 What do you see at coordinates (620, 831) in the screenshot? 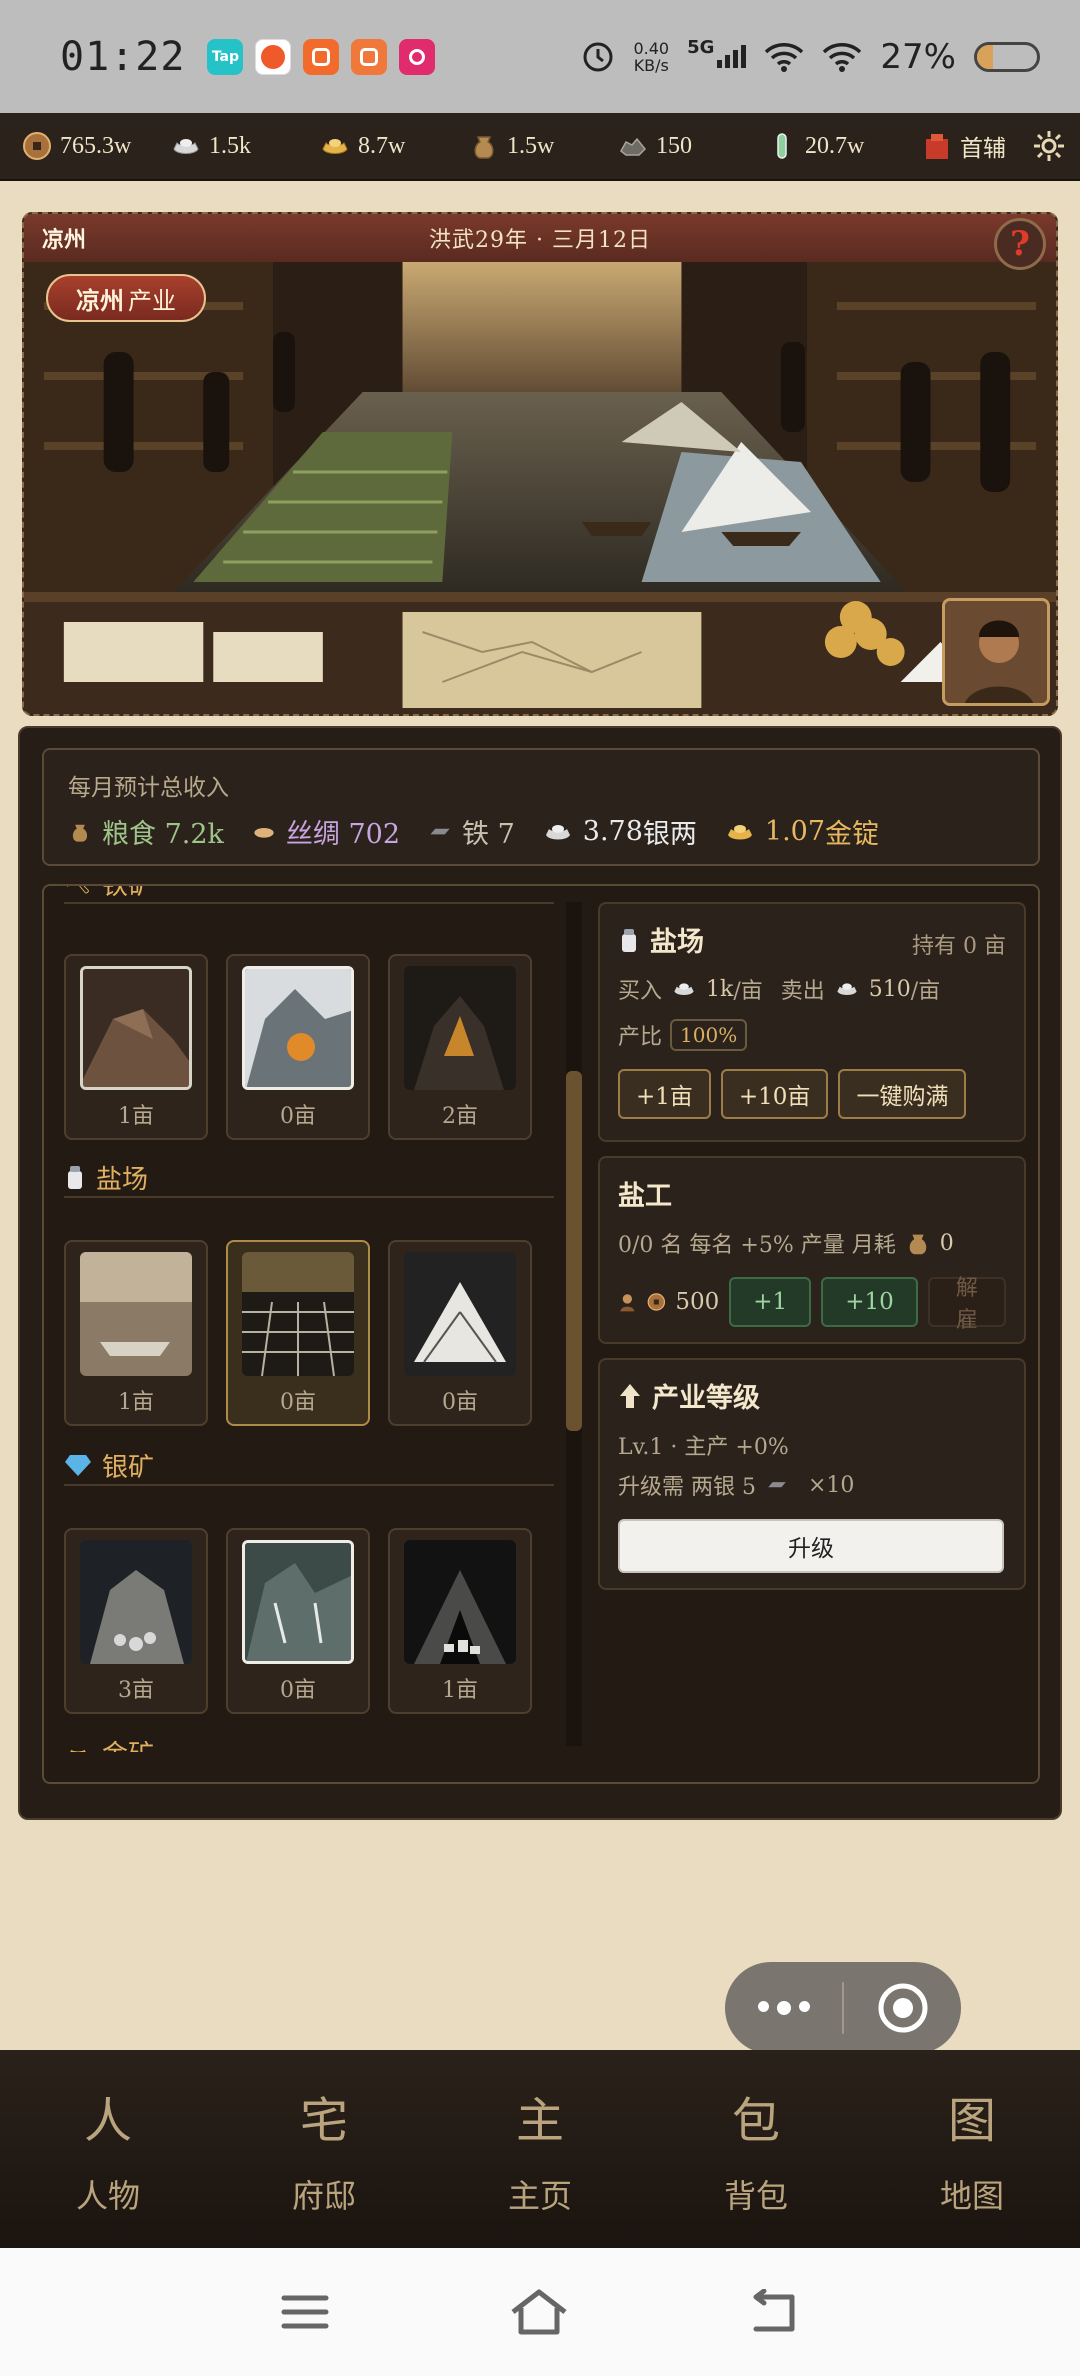
I see `income-silver: 3.78 银两` at bounding box center [620, 831].